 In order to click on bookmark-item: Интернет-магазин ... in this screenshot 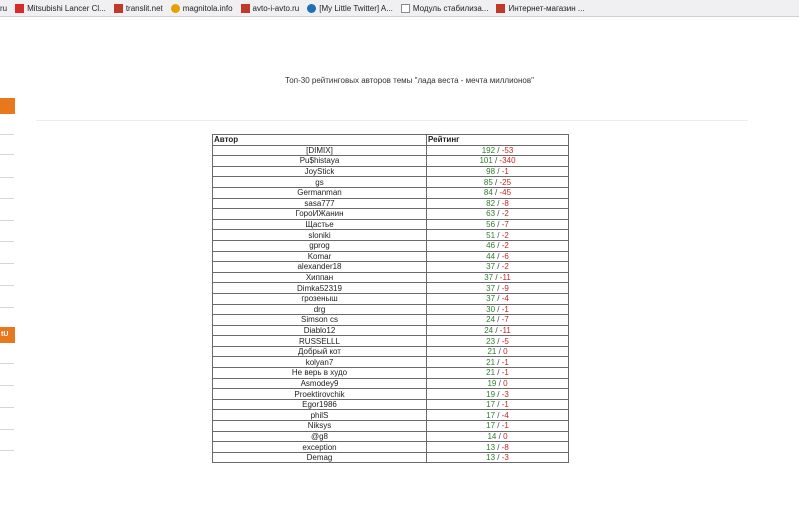, I will do `click(544, 8)`.